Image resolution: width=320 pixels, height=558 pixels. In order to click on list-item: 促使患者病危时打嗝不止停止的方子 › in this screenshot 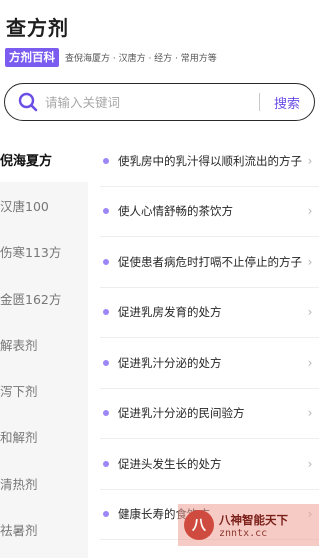, I will do `click(209, 262)`.